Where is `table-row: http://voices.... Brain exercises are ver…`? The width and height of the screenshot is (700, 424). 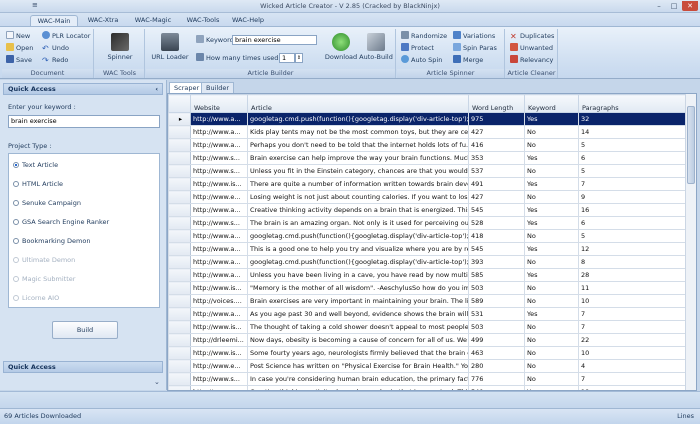
table-row: http://voices.... Brain exercises are ver… is located at coordinates (427, 301).